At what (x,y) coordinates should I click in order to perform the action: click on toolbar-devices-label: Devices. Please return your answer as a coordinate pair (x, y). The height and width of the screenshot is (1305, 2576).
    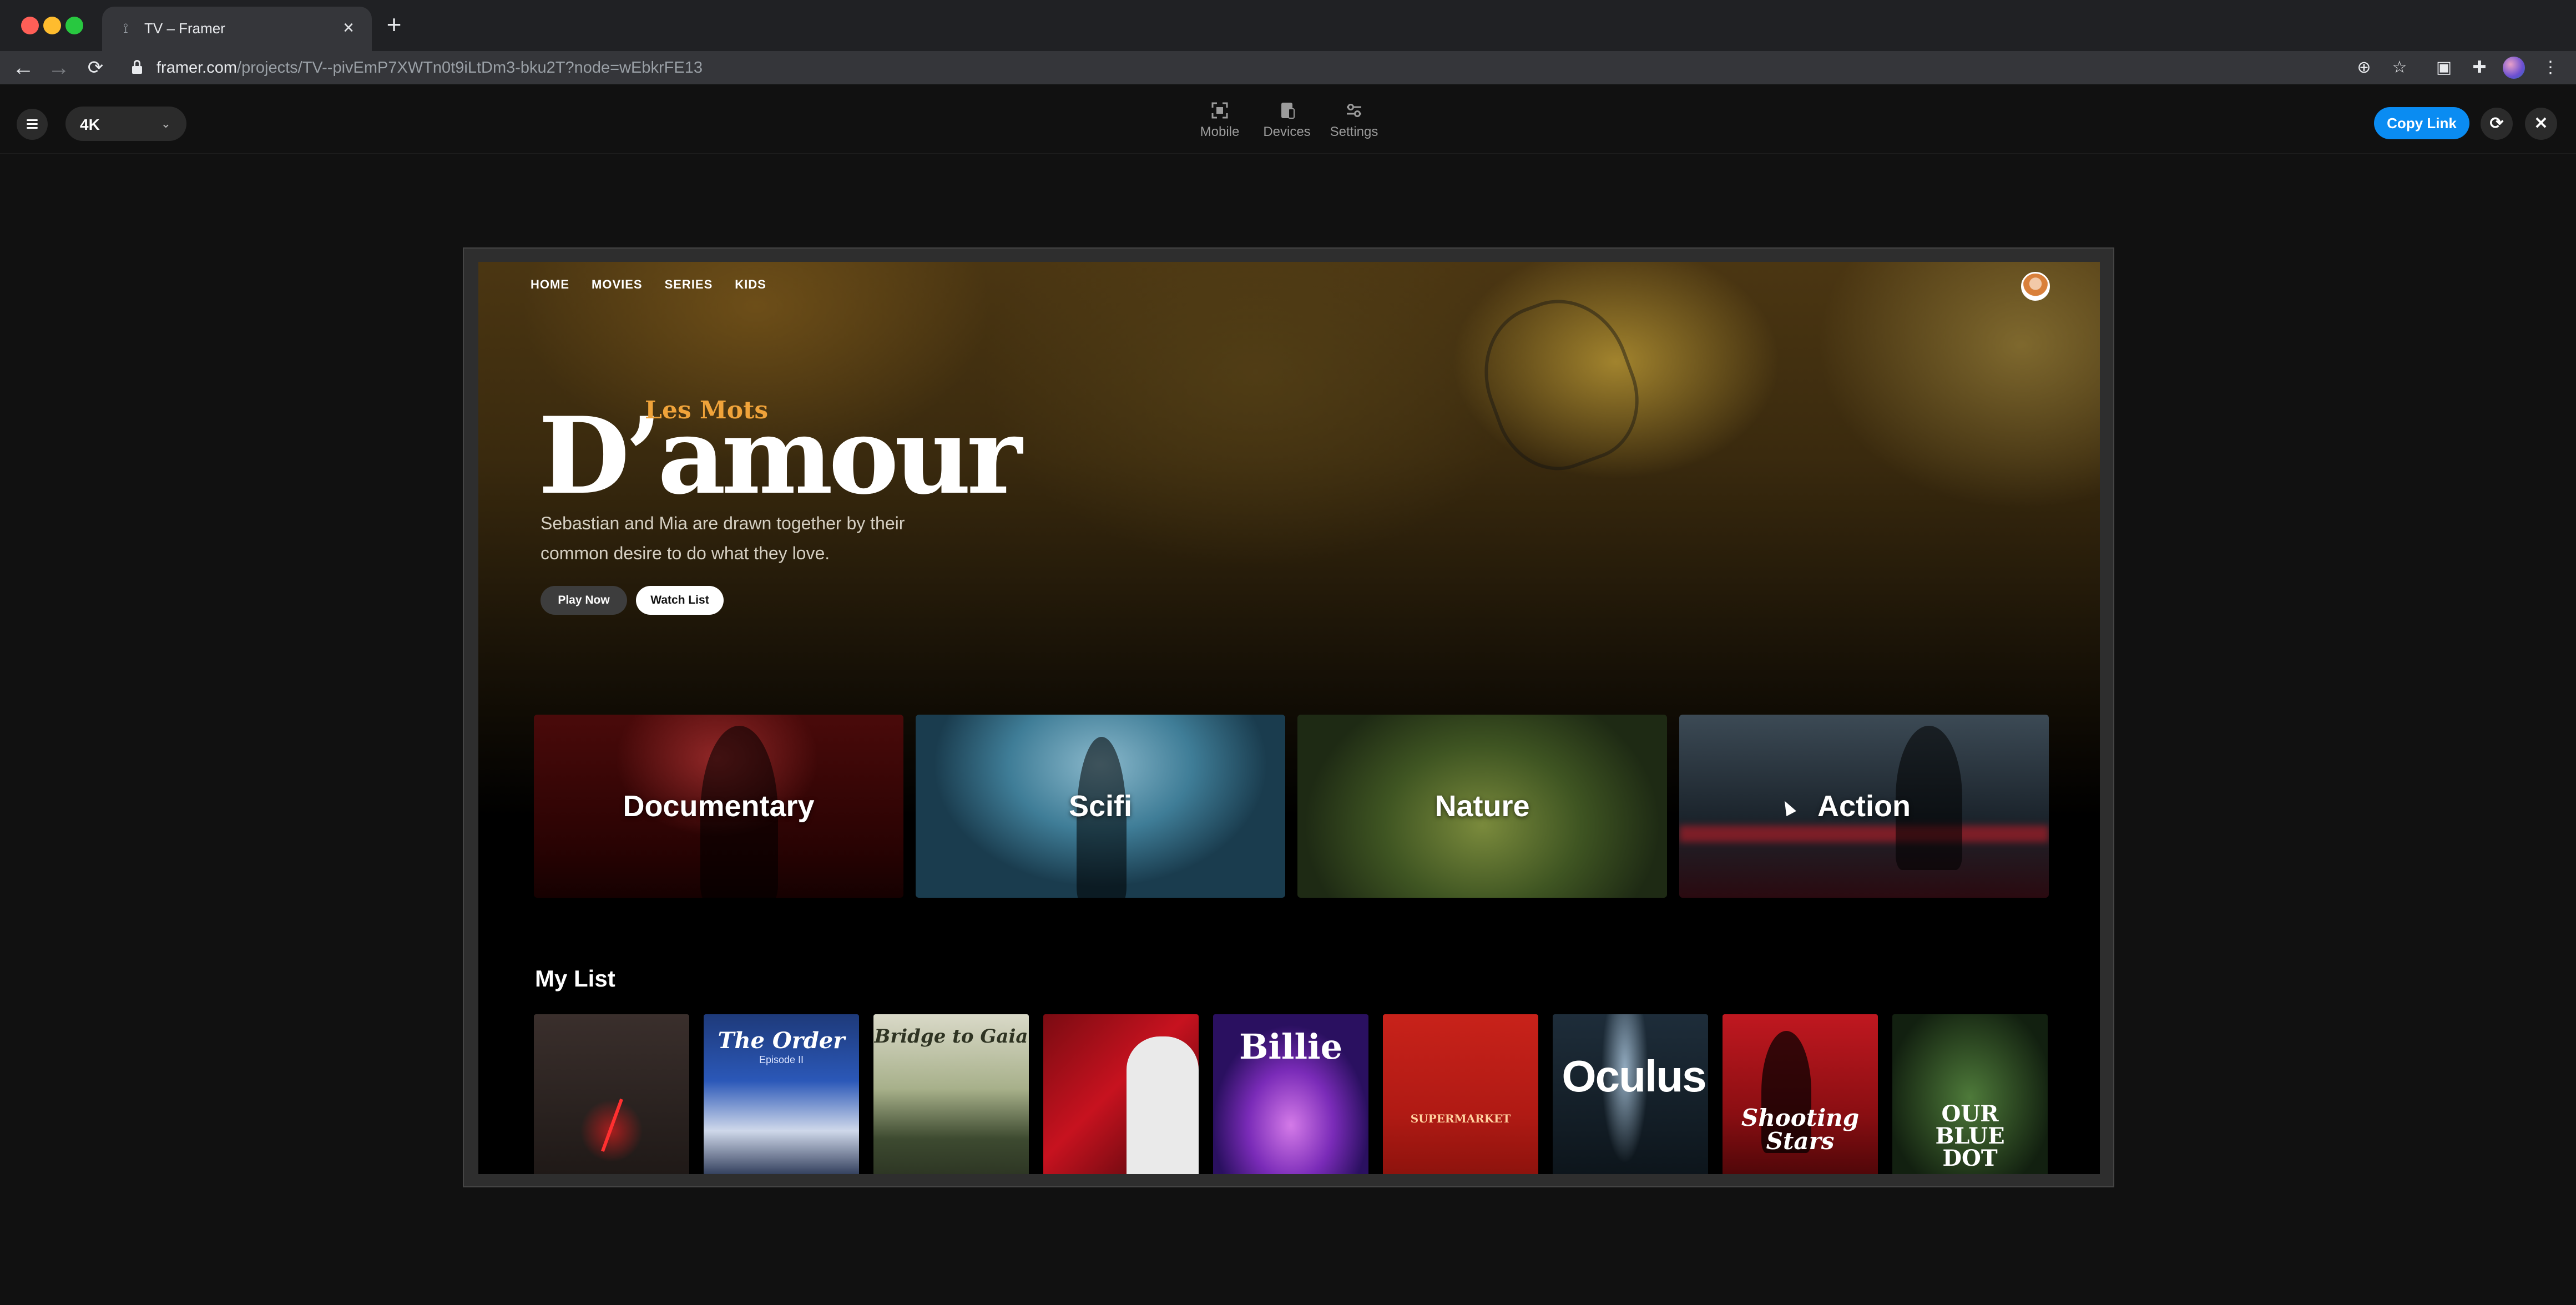
    Looking at the image, I should click on (1287, 131).